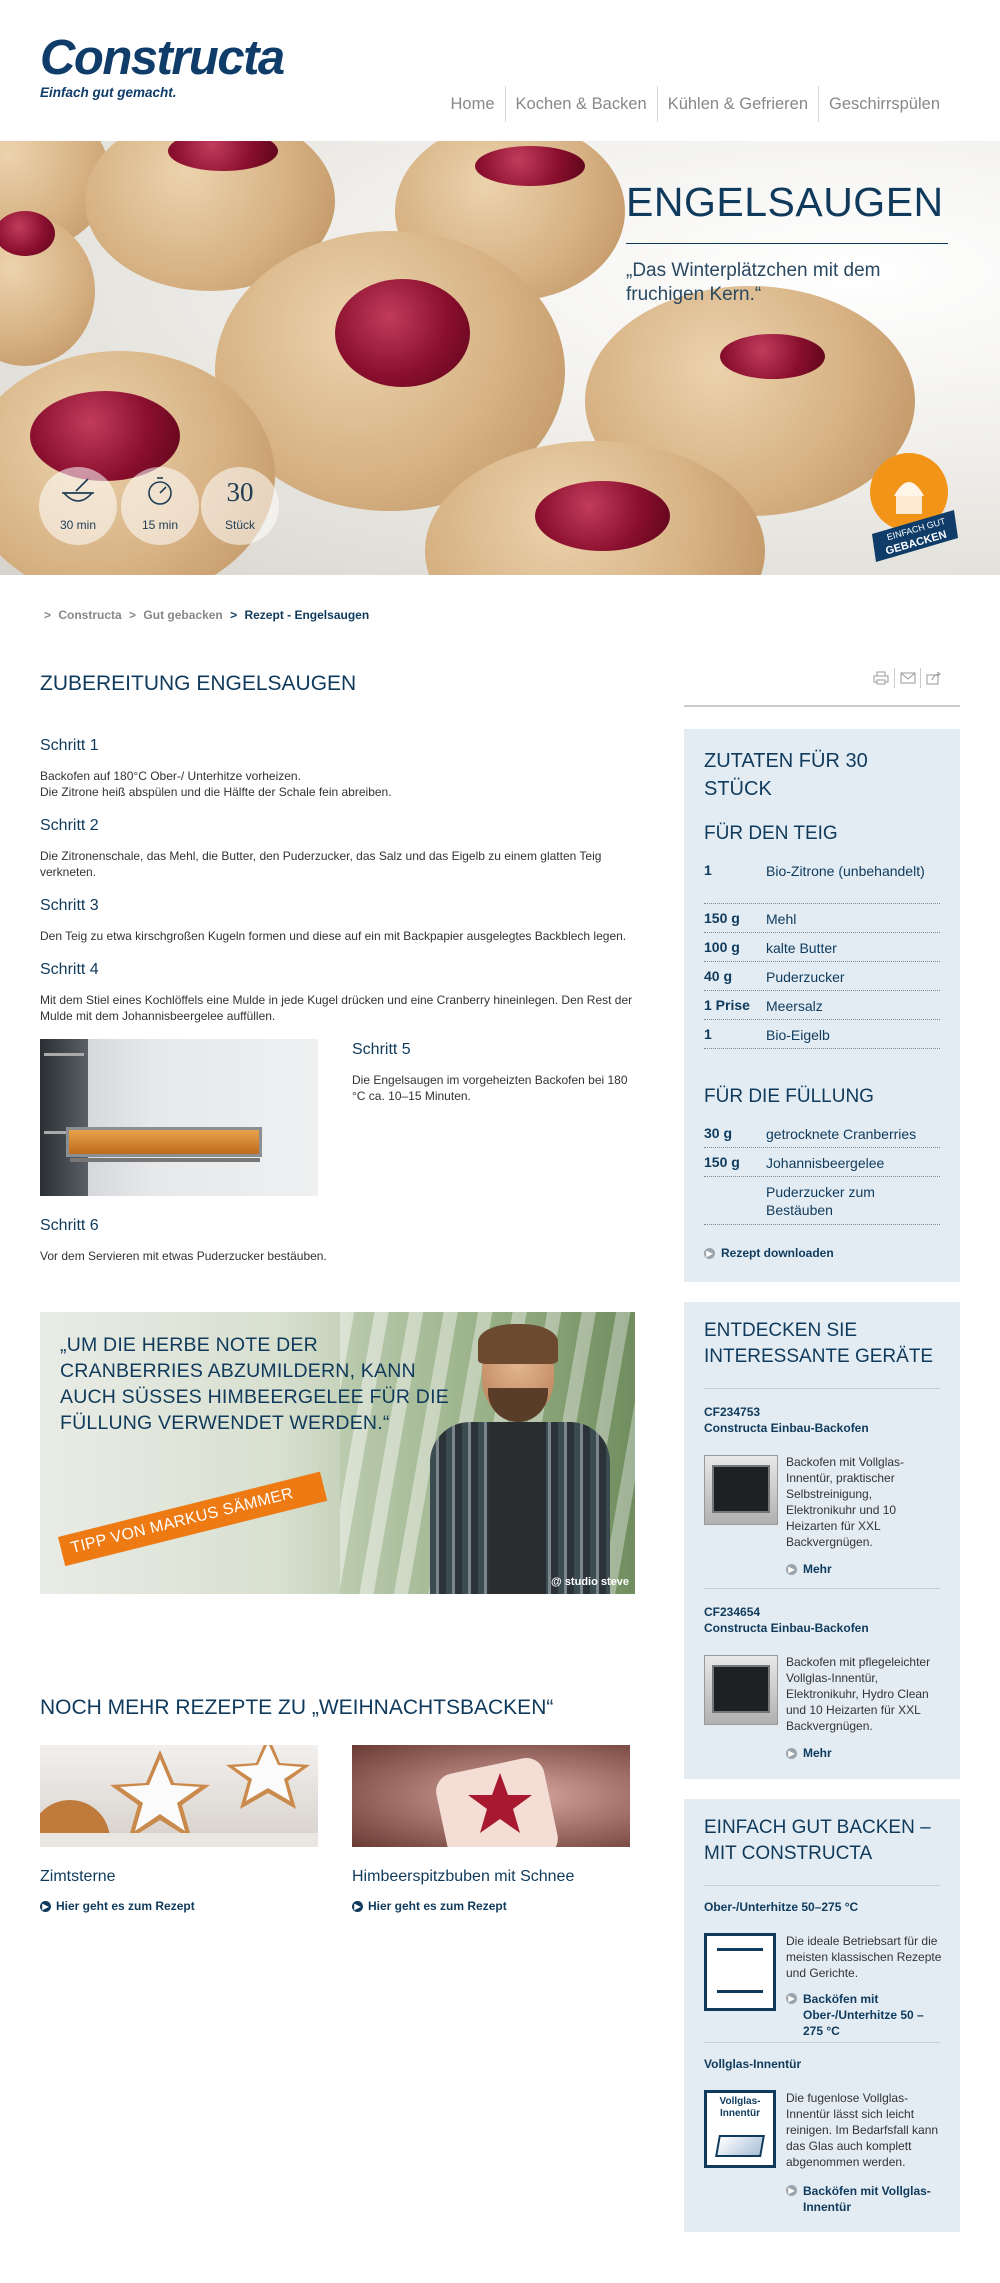 This screenshot has height=2283, width=1000. What do you see at coordinates (737, 104) in the screenshot?
I see `nav-item-kuehlen-gefrieren: Kühlen & Gefrieren` at bounding box center [737, 104].